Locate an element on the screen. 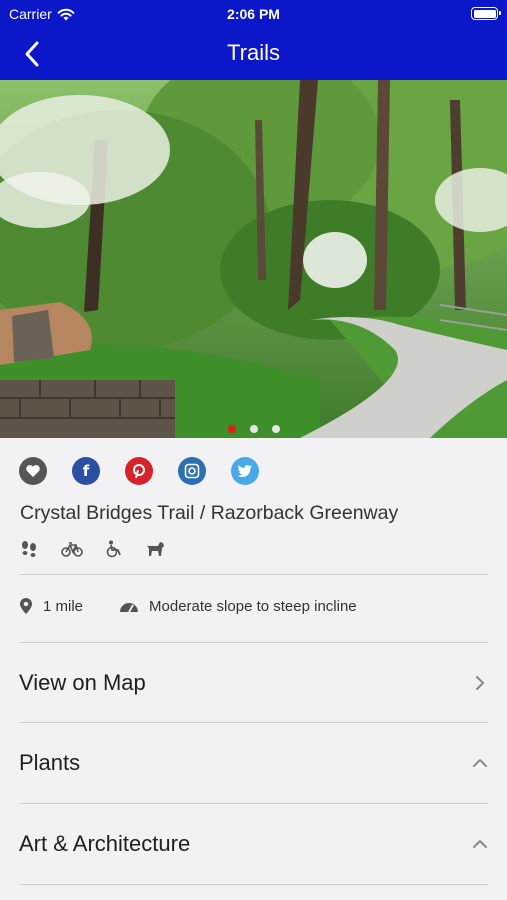 Image resolution: width=507 pixels, height=900 pixels. art-architecture-label: Art & Architecture is located at coordinates (105, 843).